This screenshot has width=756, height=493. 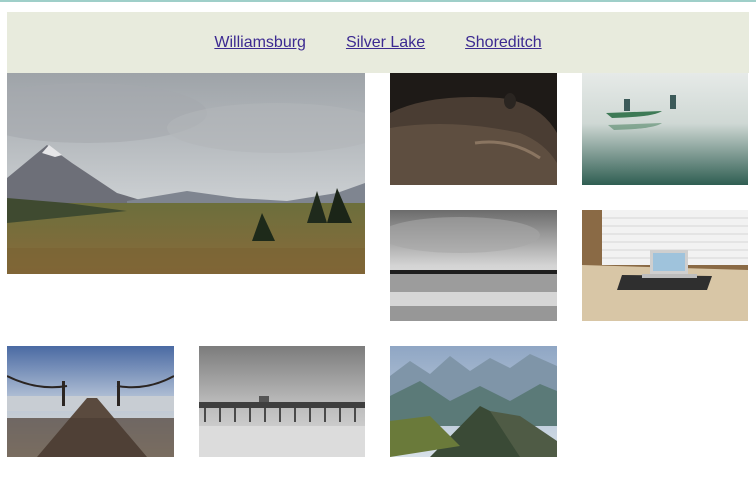 What do you see at coordinates (90, 401) in the screenshot?
I see `photo-pier-sunset` at bounding box center [90, 401].